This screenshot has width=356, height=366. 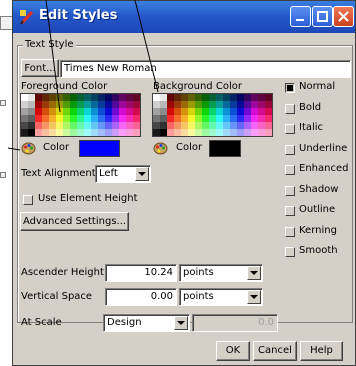 I want to click on ascender-height-field: 10.24, so click(x=141, y=273).